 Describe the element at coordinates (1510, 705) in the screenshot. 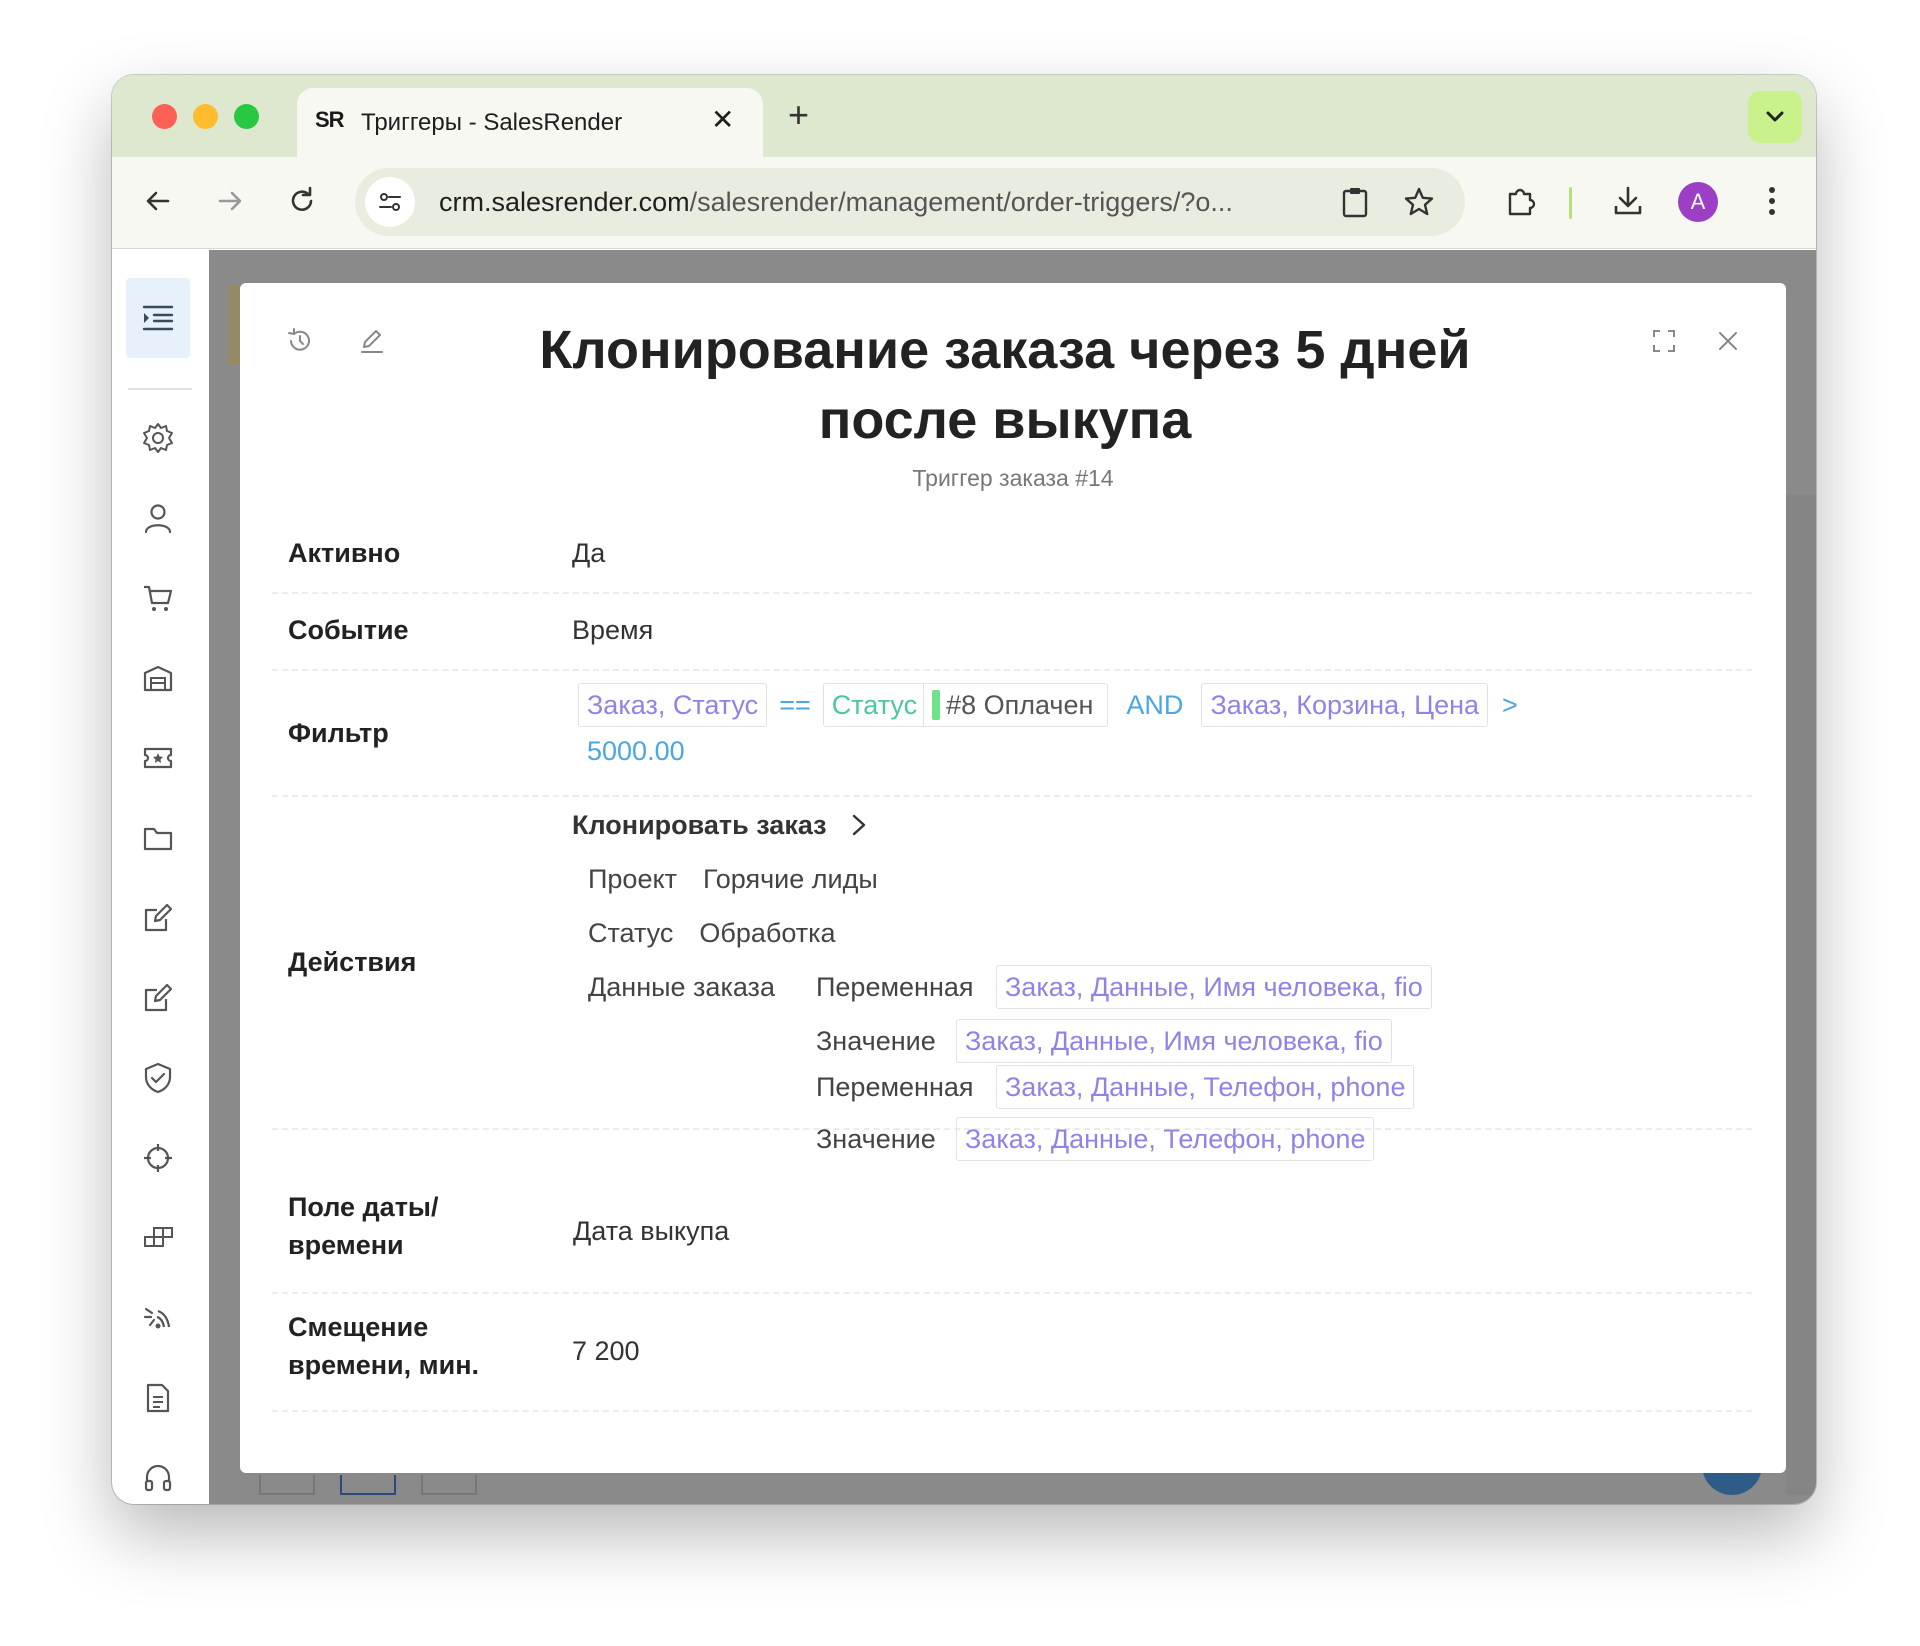

I see `filter-compare-operator: >` at that location.